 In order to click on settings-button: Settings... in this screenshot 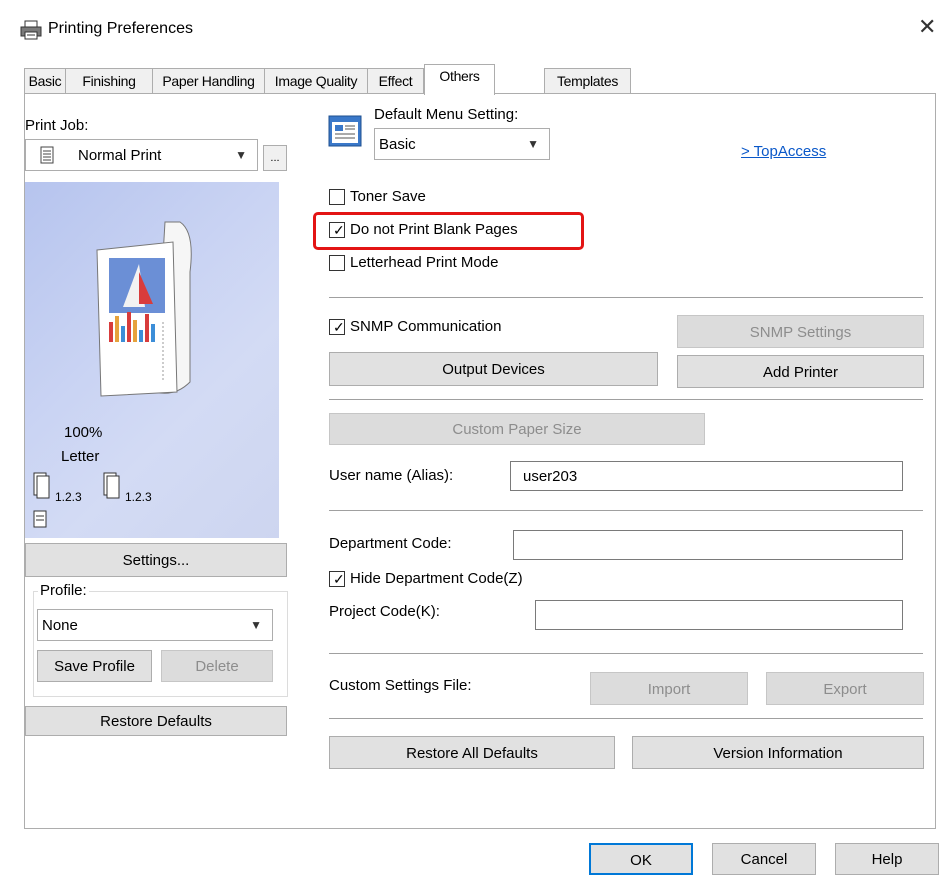, I will do `click(156, 560)`.